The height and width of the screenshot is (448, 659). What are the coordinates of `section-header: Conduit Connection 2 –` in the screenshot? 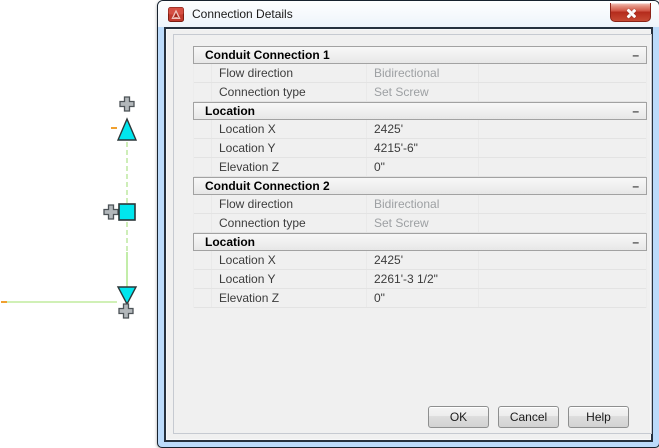 It's located at (420, 186).